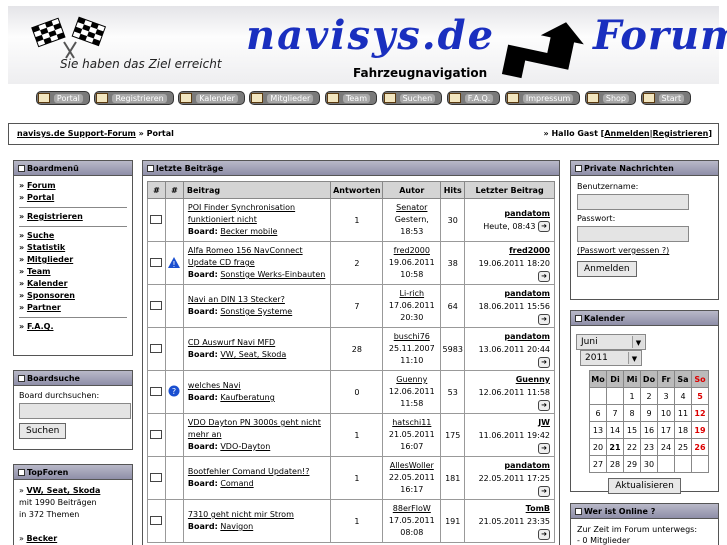 This screenshot has height=545, width=727. What do you see at coordinates (411, 207) in the screenshot?
I see `author-link: Senator` at bounding box center [411, 207].